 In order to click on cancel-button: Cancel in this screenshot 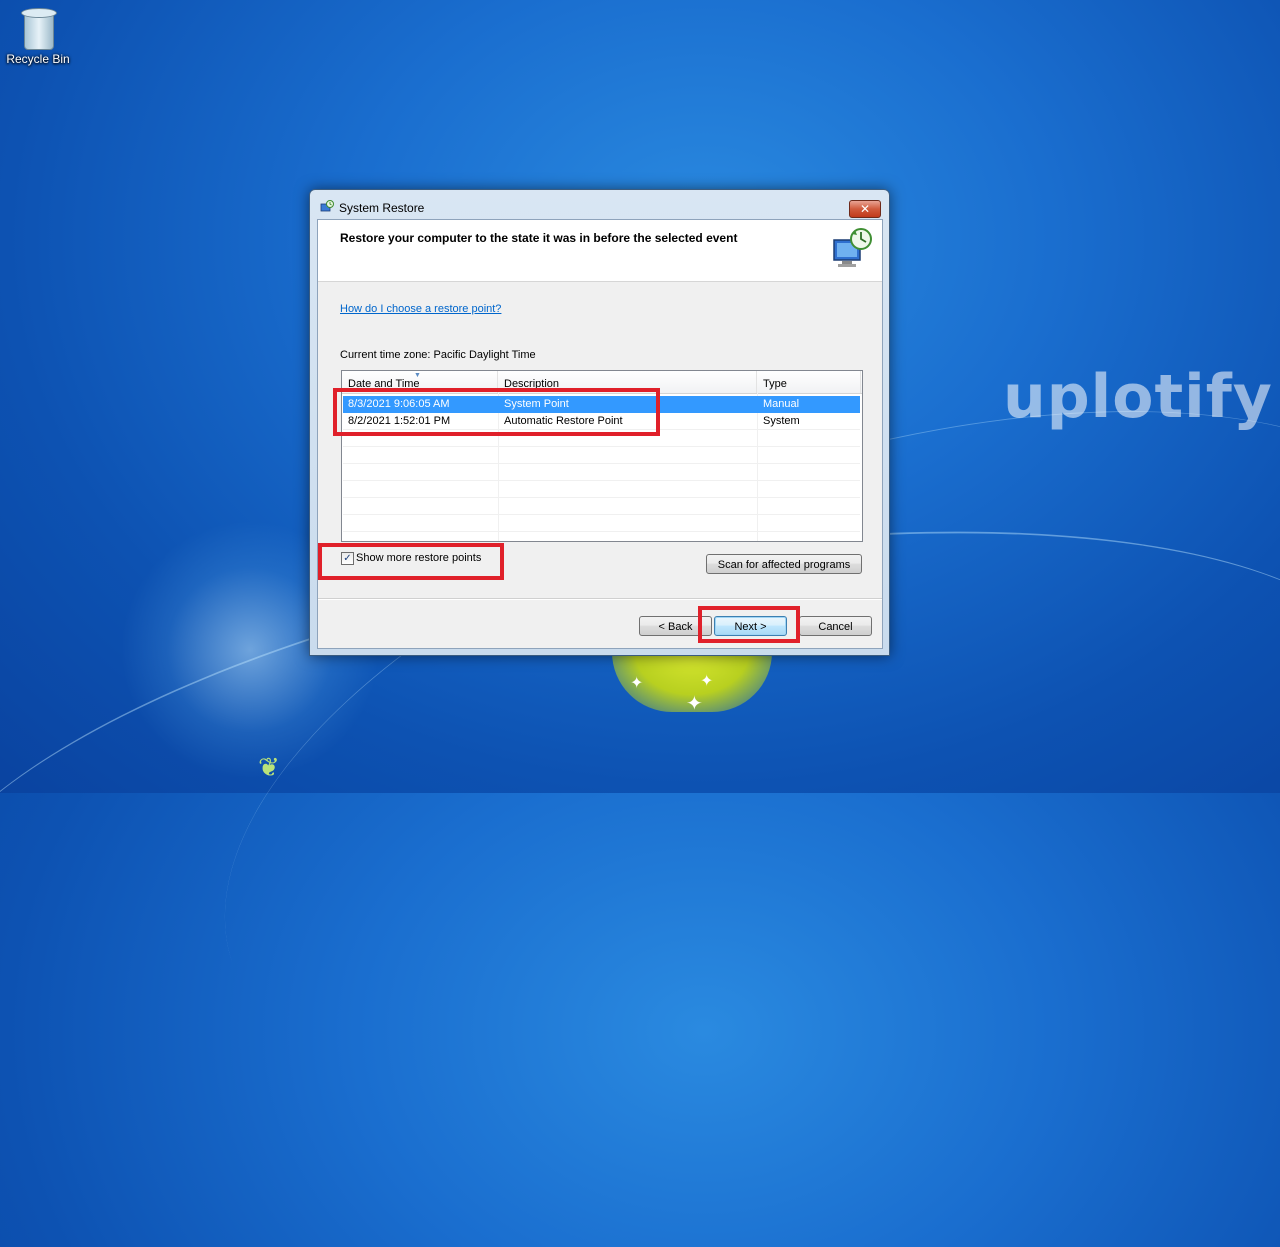, I will do `click(835, 626)`.